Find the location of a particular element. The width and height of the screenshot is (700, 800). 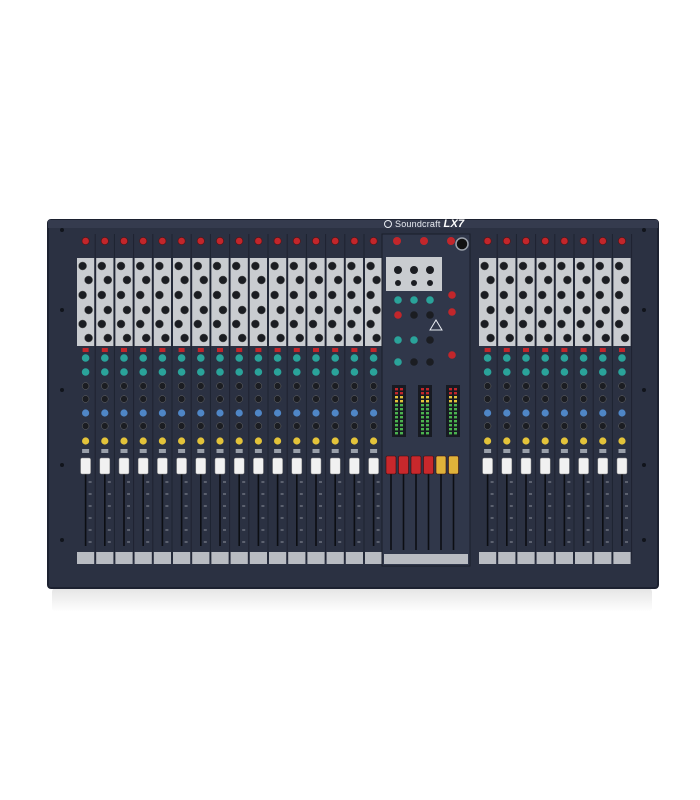

master-fader-cap is located at coordinates (416, 465).